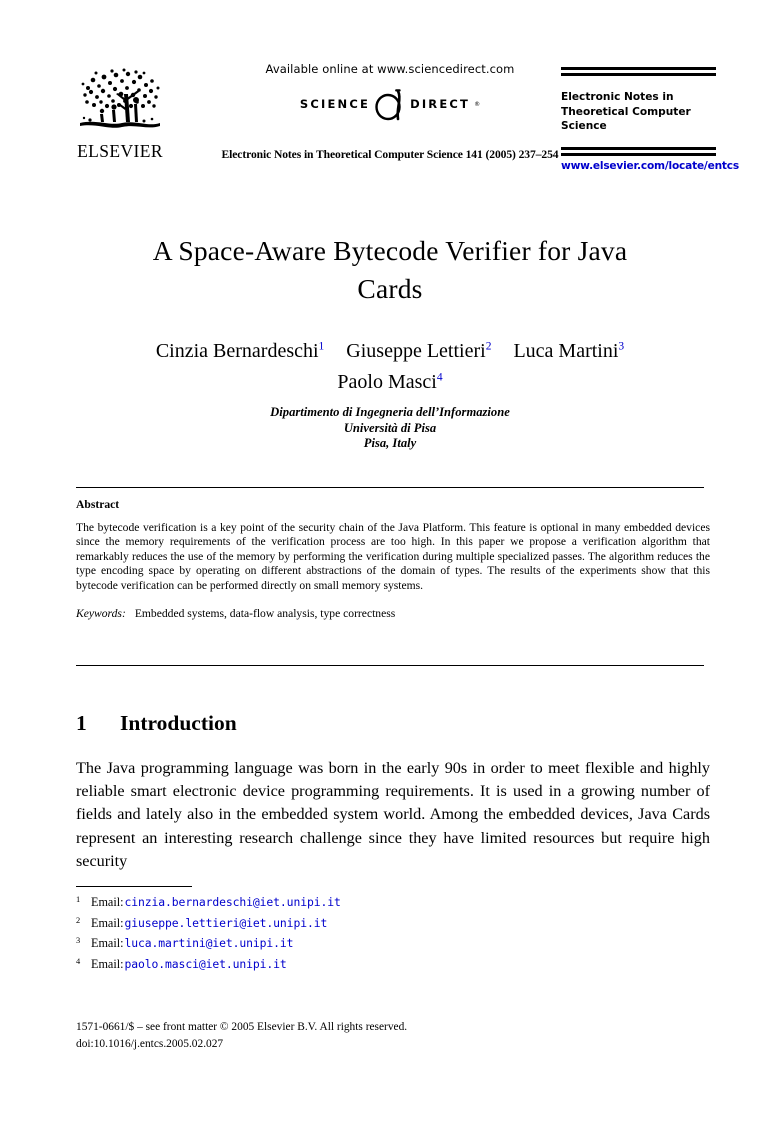  What do you see at coordinates (226, 923) in the screenshot?
I see `footnote-email-link: giuseppe.lettieri@iet.unipi.it` at bounding box center [226, 923].